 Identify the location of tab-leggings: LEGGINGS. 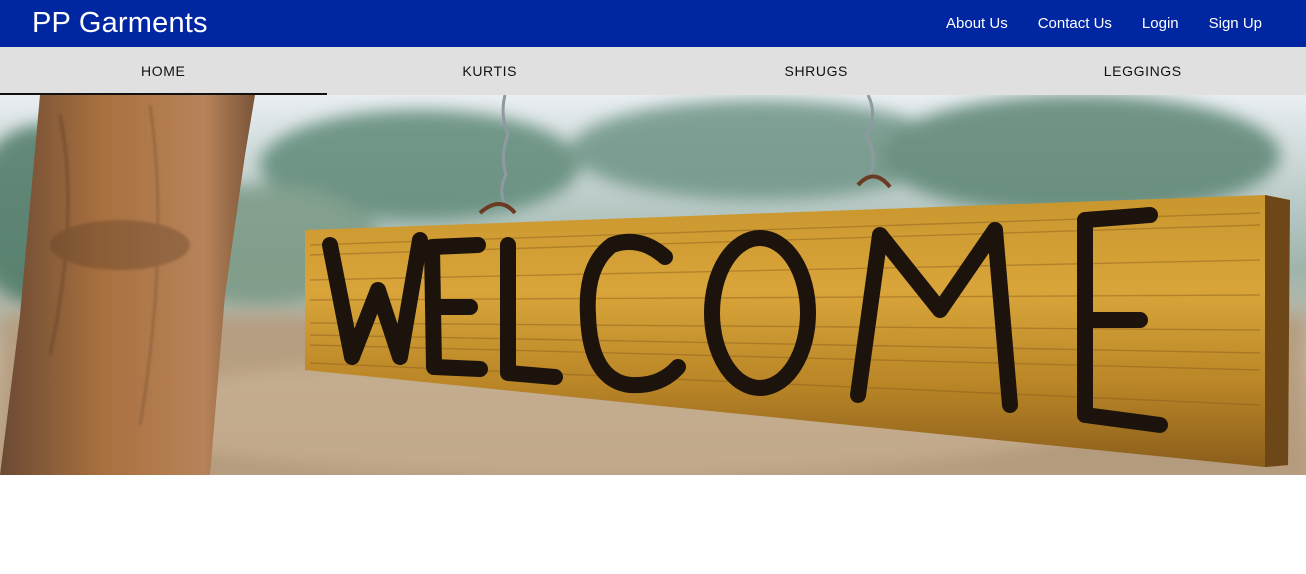
(1143, 71).